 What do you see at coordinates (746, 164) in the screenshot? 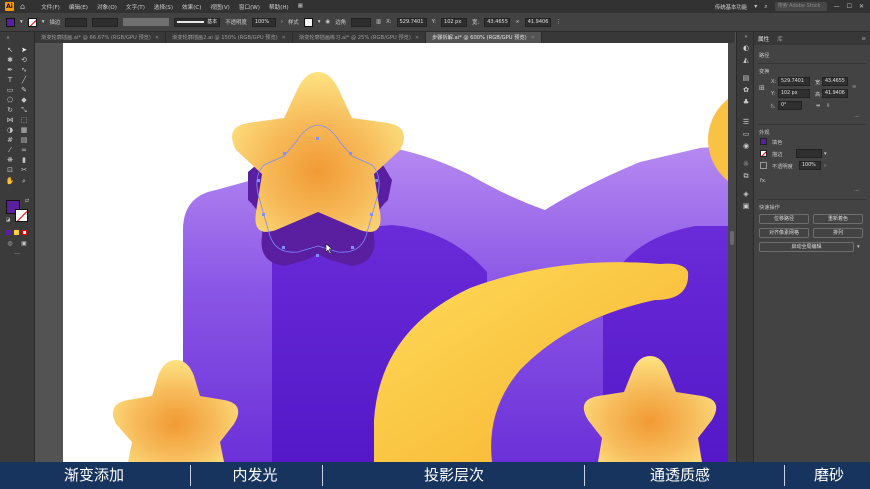
I see `appearance-panel-icon: ☼` at bounding box center [746, 164].